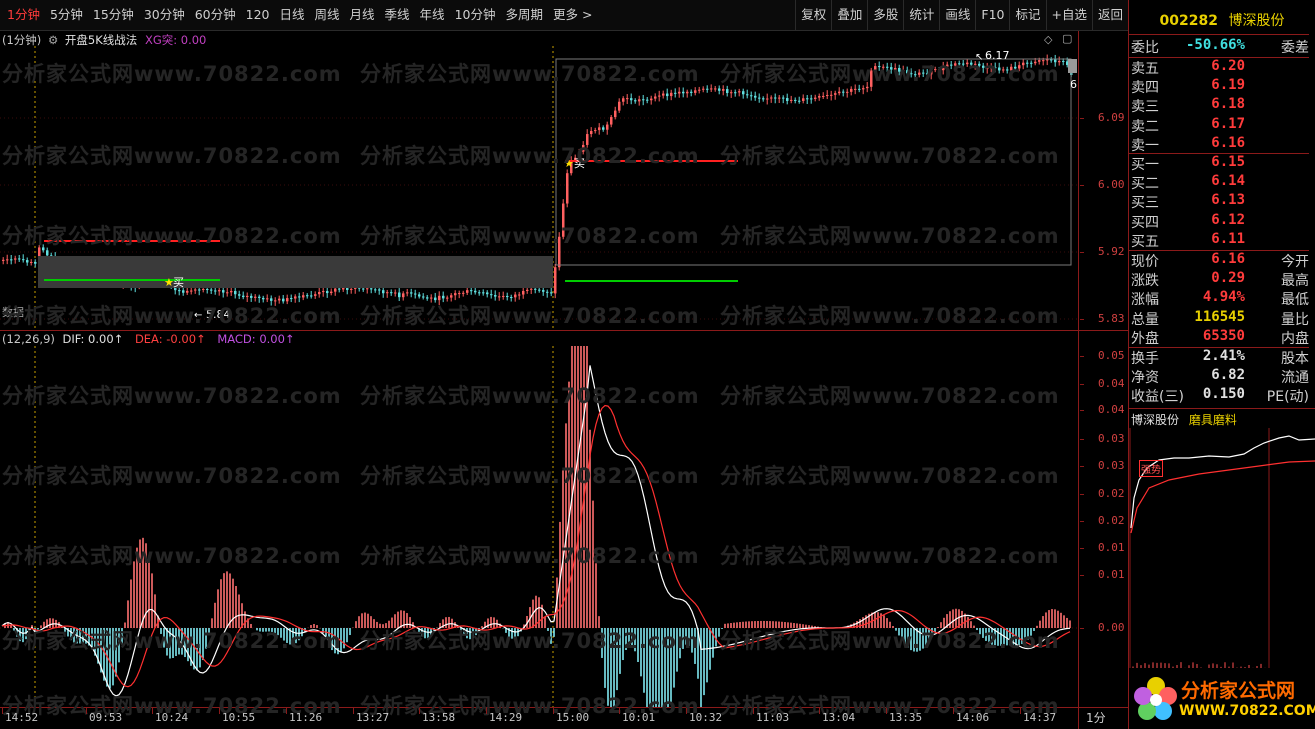 This screenshot has width=1315, height=729. What do you see at coordinates (573, 717) in the screenshot?
I see `time-label: 15:00` at bounding box center [573, 717].